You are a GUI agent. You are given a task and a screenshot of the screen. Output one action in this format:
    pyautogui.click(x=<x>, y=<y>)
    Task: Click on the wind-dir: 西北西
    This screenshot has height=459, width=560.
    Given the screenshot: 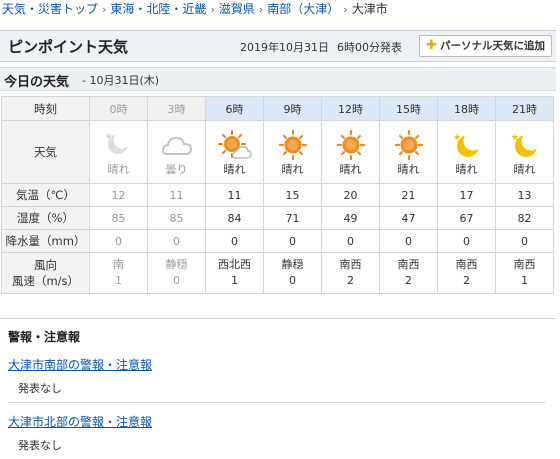 What is the action you would take?
    pyautogui.click(x=234, y=264)
    